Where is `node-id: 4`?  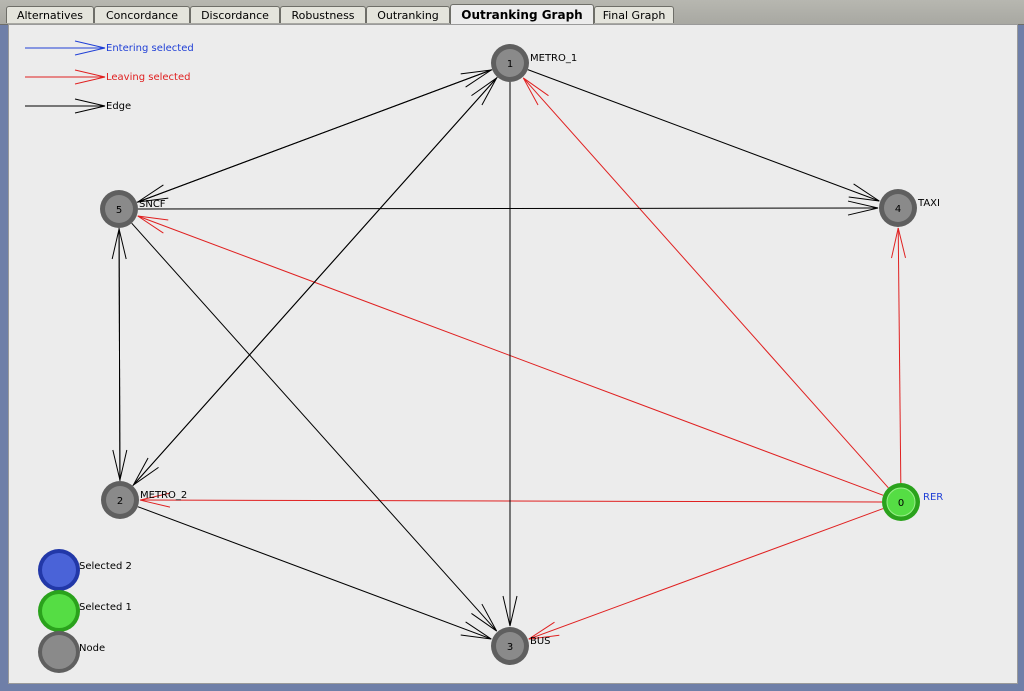
node-id: 4 is located at coordinates (898, 209).